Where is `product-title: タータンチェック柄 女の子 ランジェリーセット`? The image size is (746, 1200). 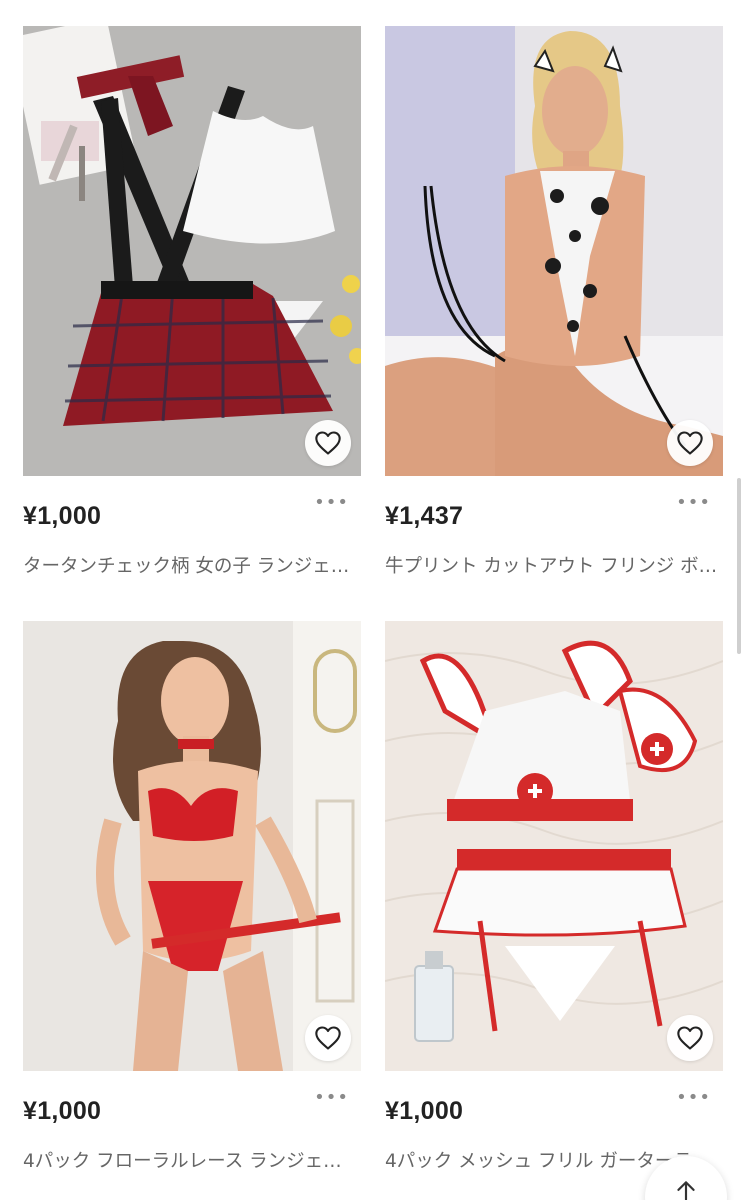 product-title: タータンチェック柄 女の子 ランジェリーセット is located at coordinates (191, 565).